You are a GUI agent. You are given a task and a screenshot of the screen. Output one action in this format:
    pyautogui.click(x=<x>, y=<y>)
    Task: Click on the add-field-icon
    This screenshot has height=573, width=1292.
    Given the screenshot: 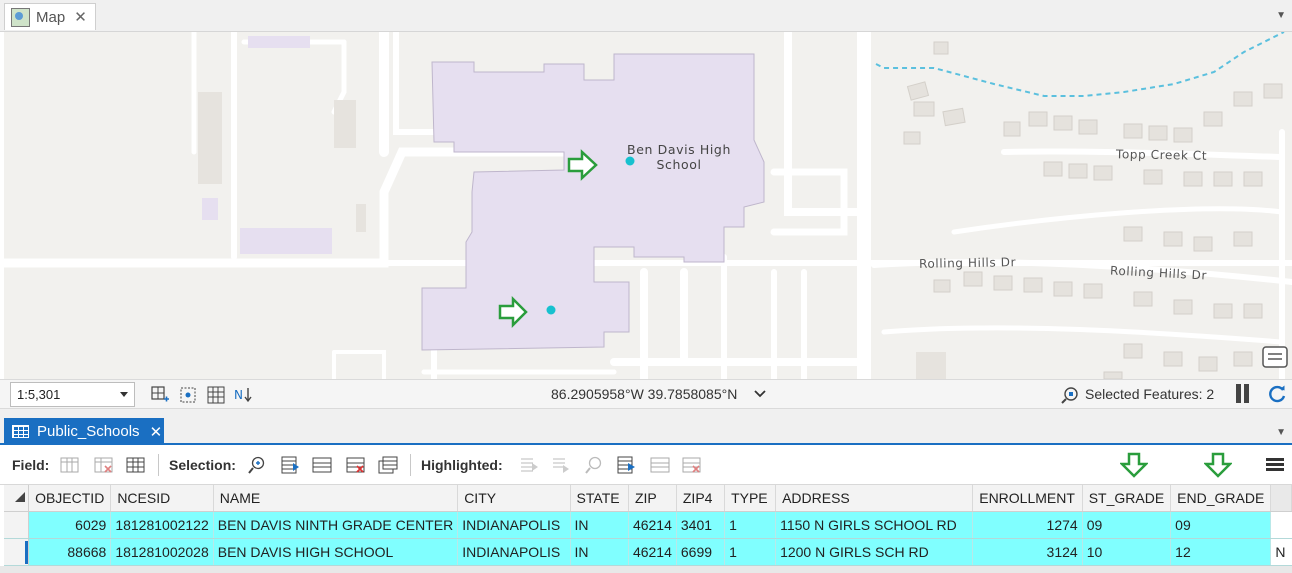 What is the action you would take?
    pyautogui.click(x=70, y=465)
    